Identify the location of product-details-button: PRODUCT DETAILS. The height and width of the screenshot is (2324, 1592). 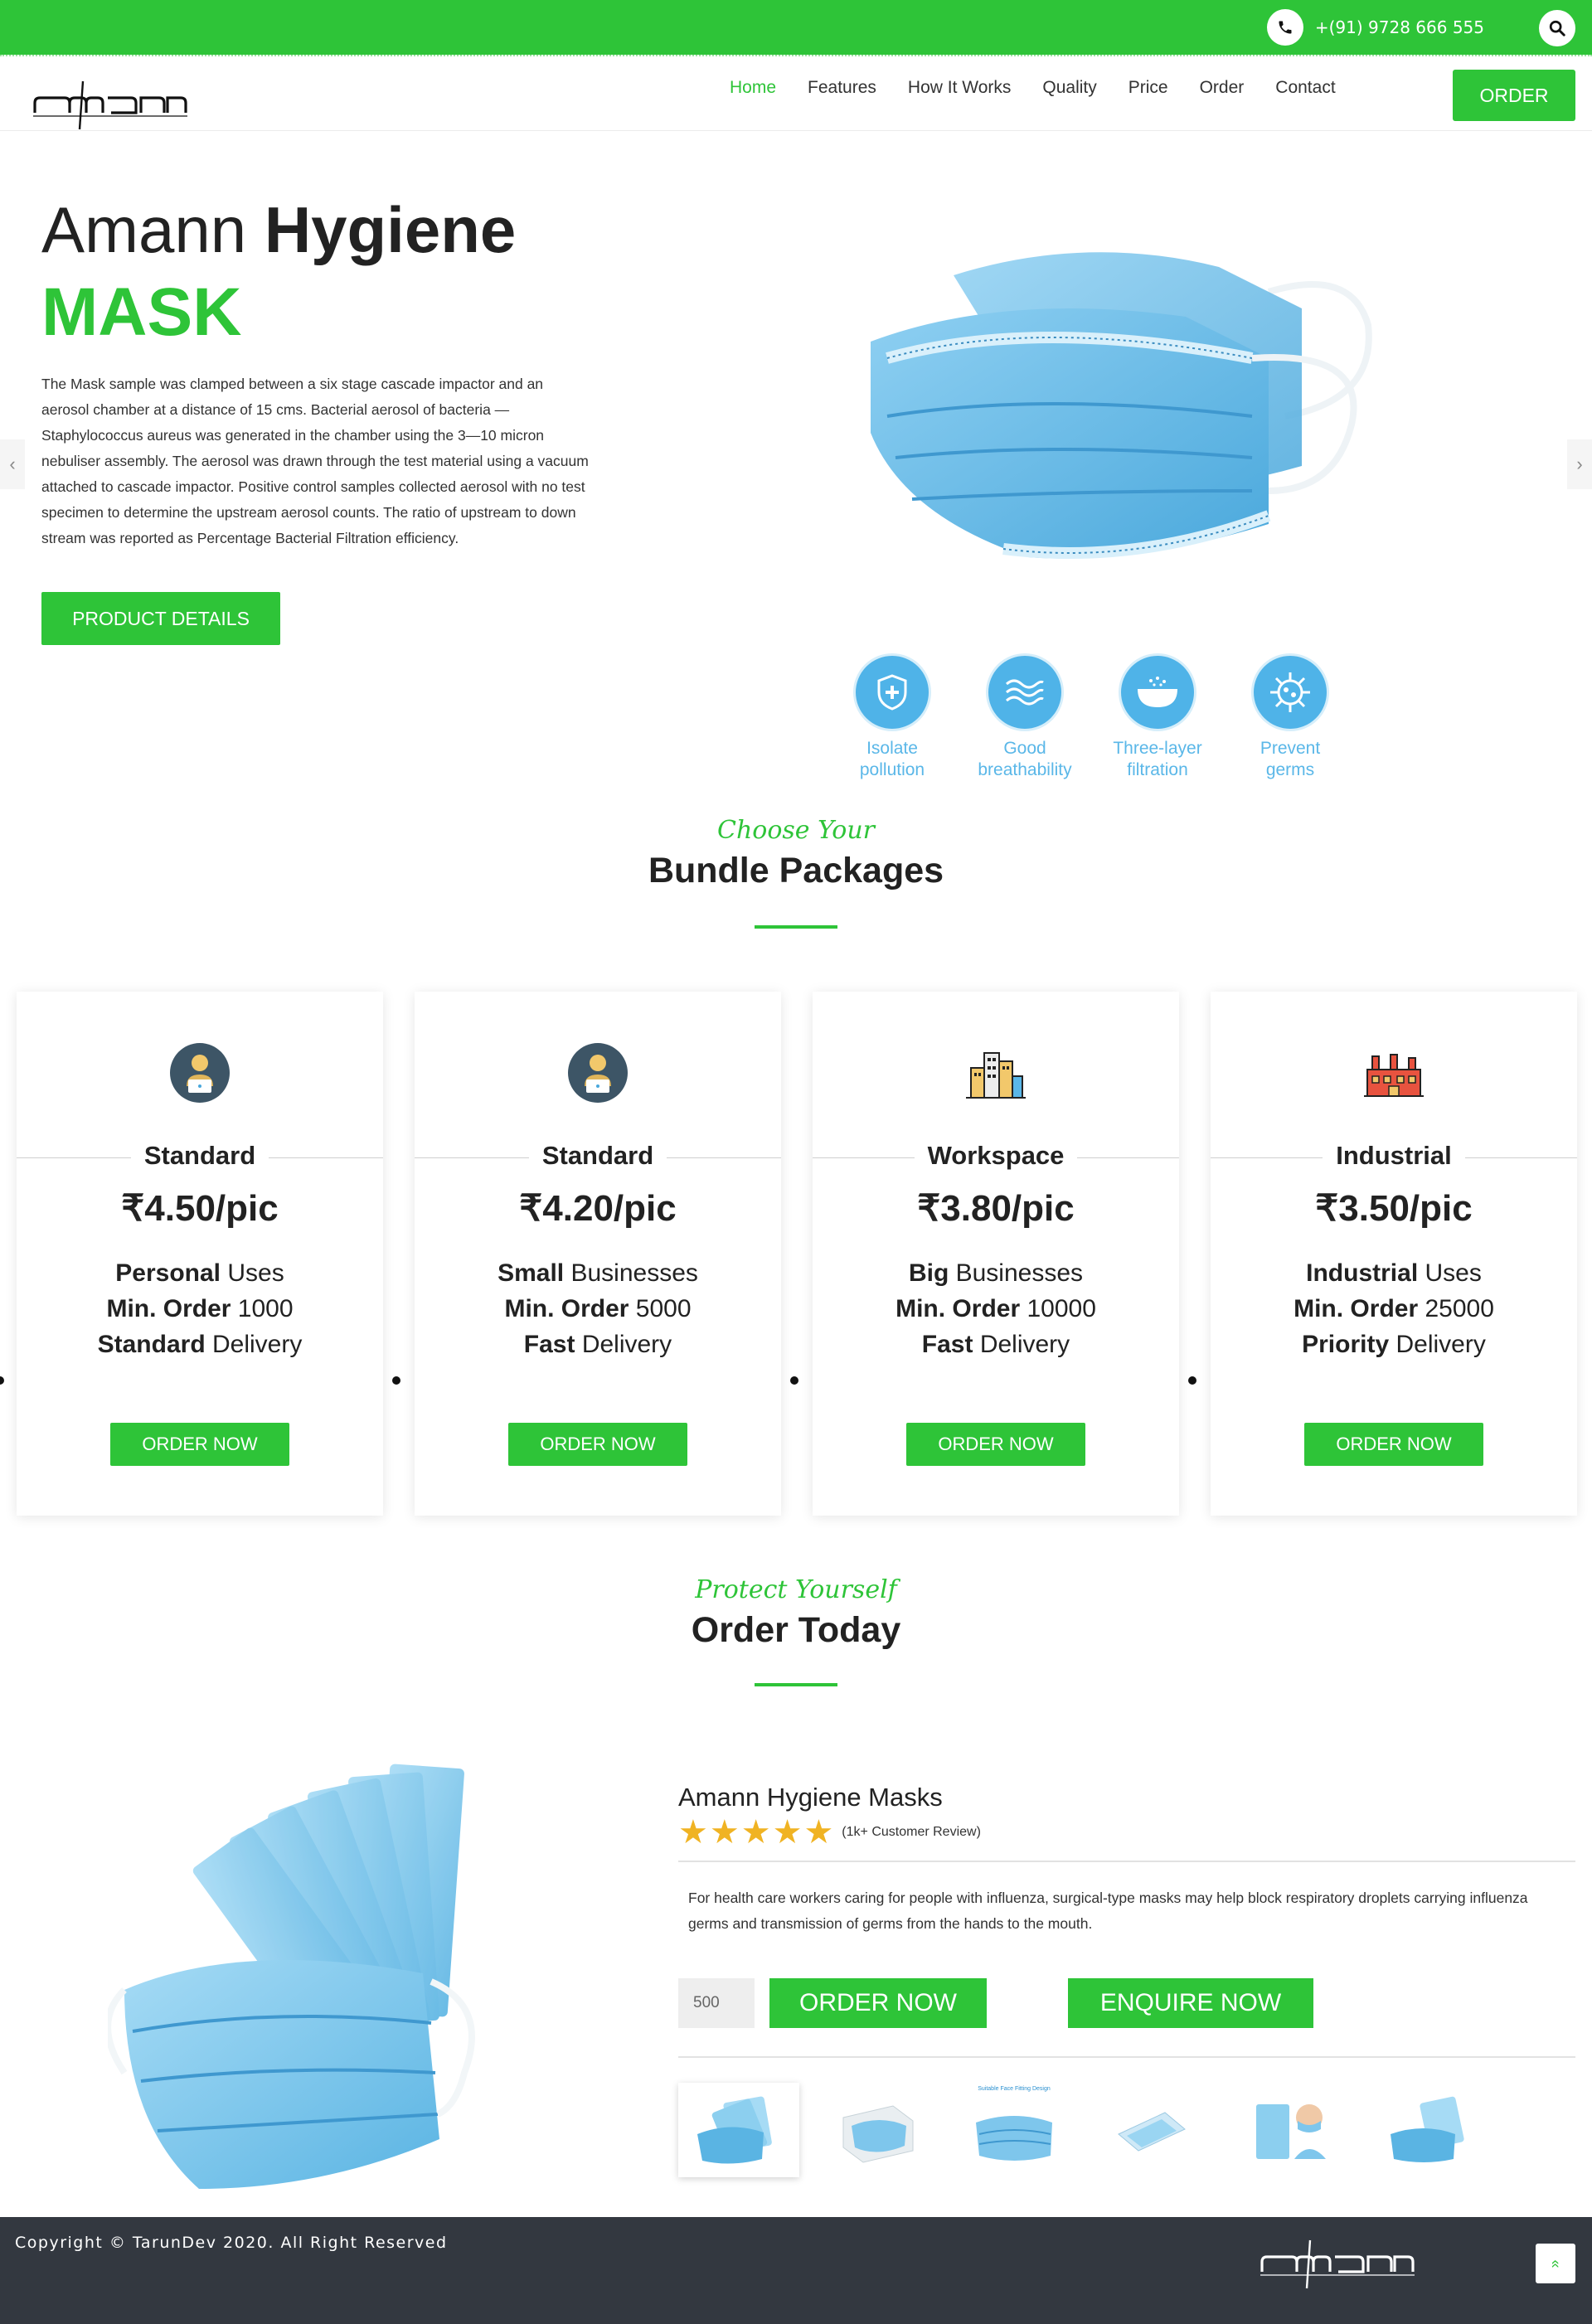
(160, 618).